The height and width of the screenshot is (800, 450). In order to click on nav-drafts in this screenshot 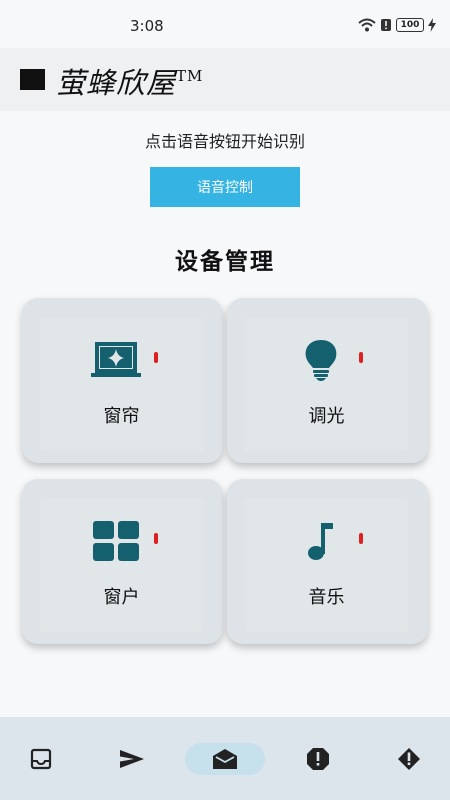, I will do `click(225, 759)`.